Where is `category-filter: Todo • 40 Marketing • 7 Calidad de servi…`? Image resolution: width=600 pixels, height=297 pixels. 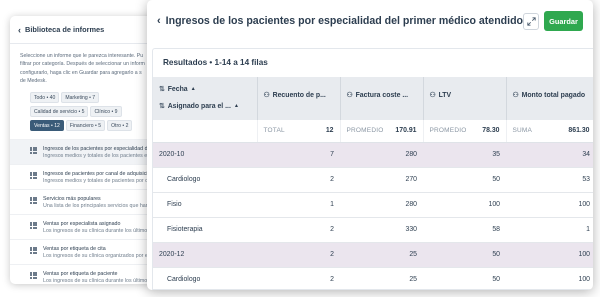
category-filter: Todo • 40 Marketing • 7 Calidad de servi… is located at coordinates (83, 110).